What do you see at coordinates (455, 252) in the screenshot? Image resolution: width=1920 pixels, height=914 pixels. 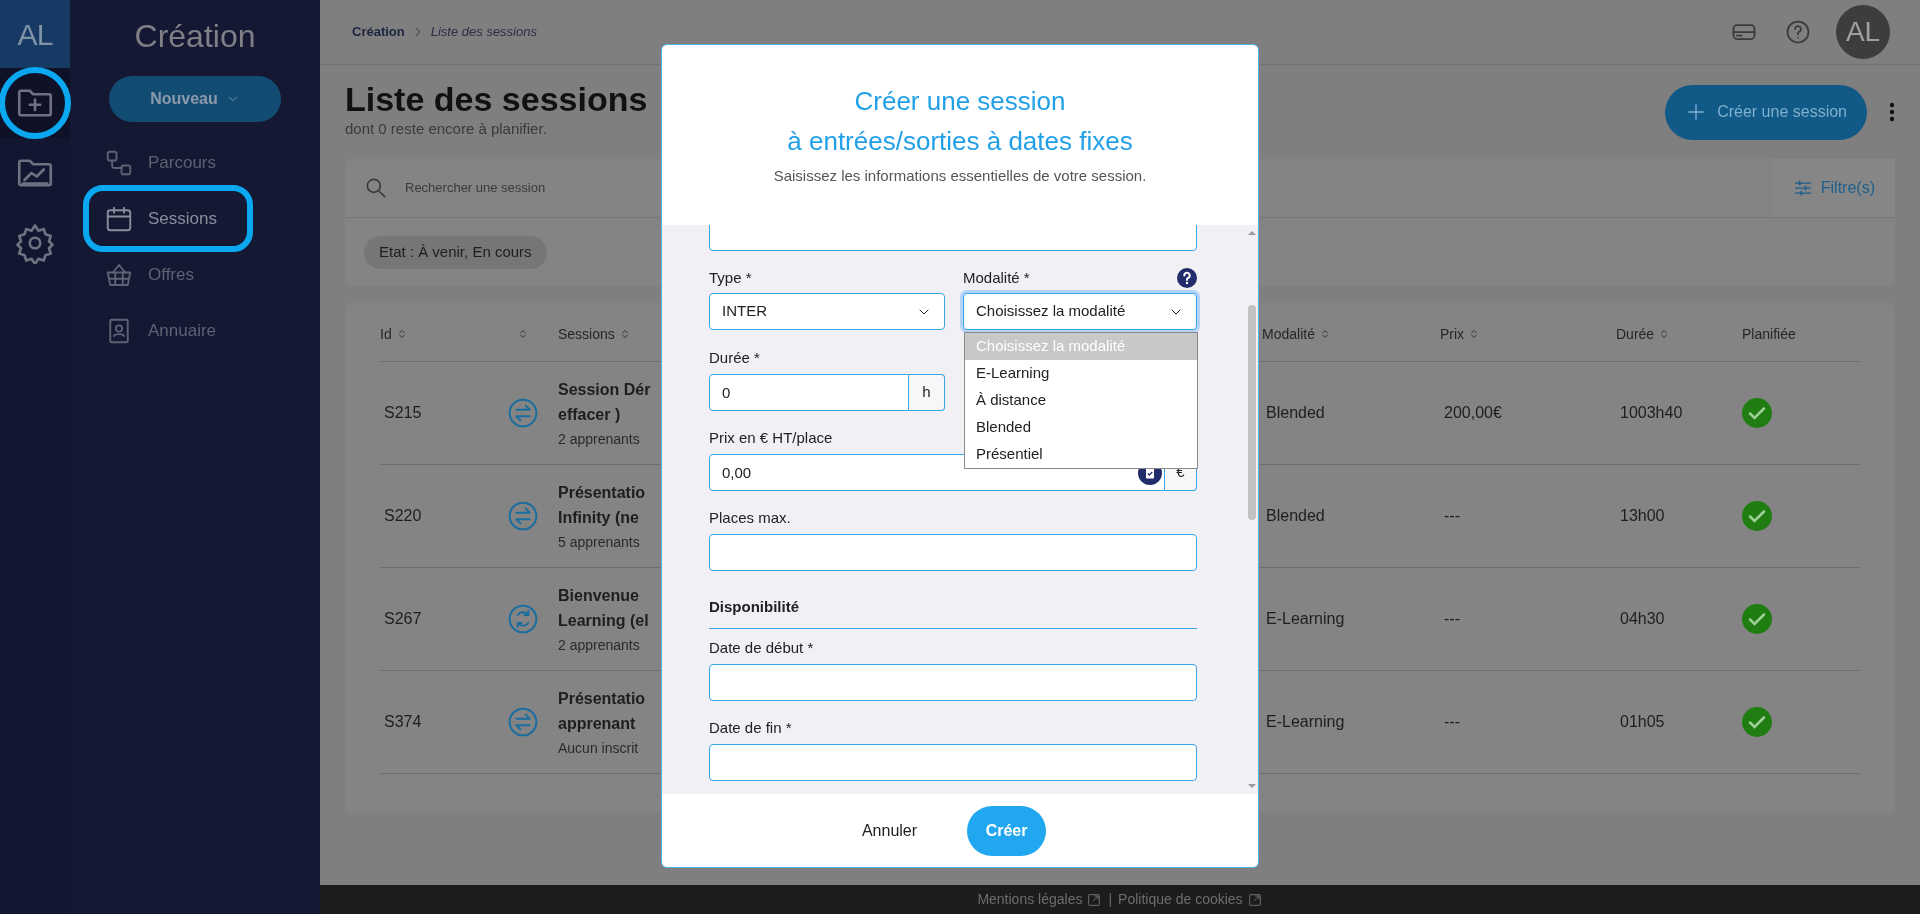 I see `filter-chip: Etat : À venir, En cours` at bounding box center [455, 252].